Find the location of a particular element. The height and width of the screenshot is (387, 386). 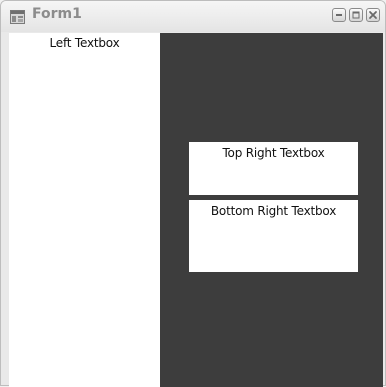

maximize-icon is located at coordinates (356, 15).